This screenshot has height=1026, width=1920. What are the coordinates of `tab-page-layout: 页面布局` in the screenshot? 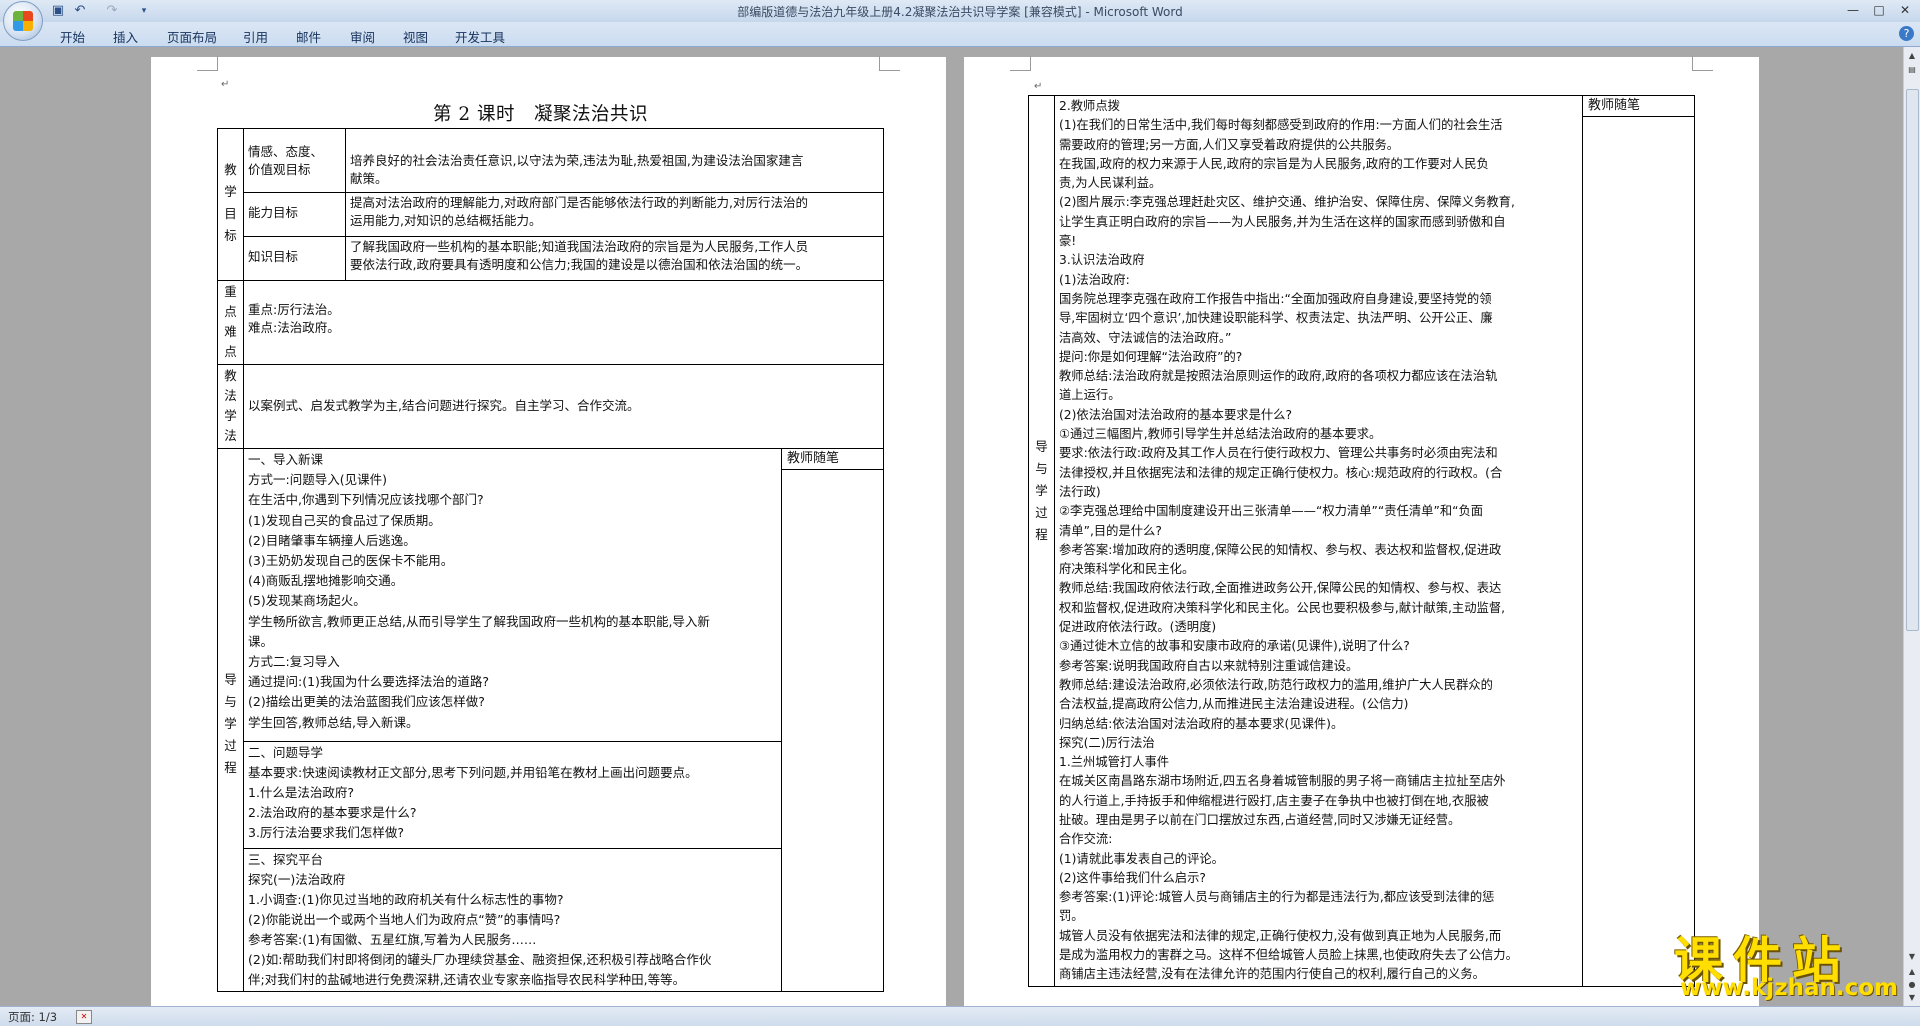 It's located at (192, 36).